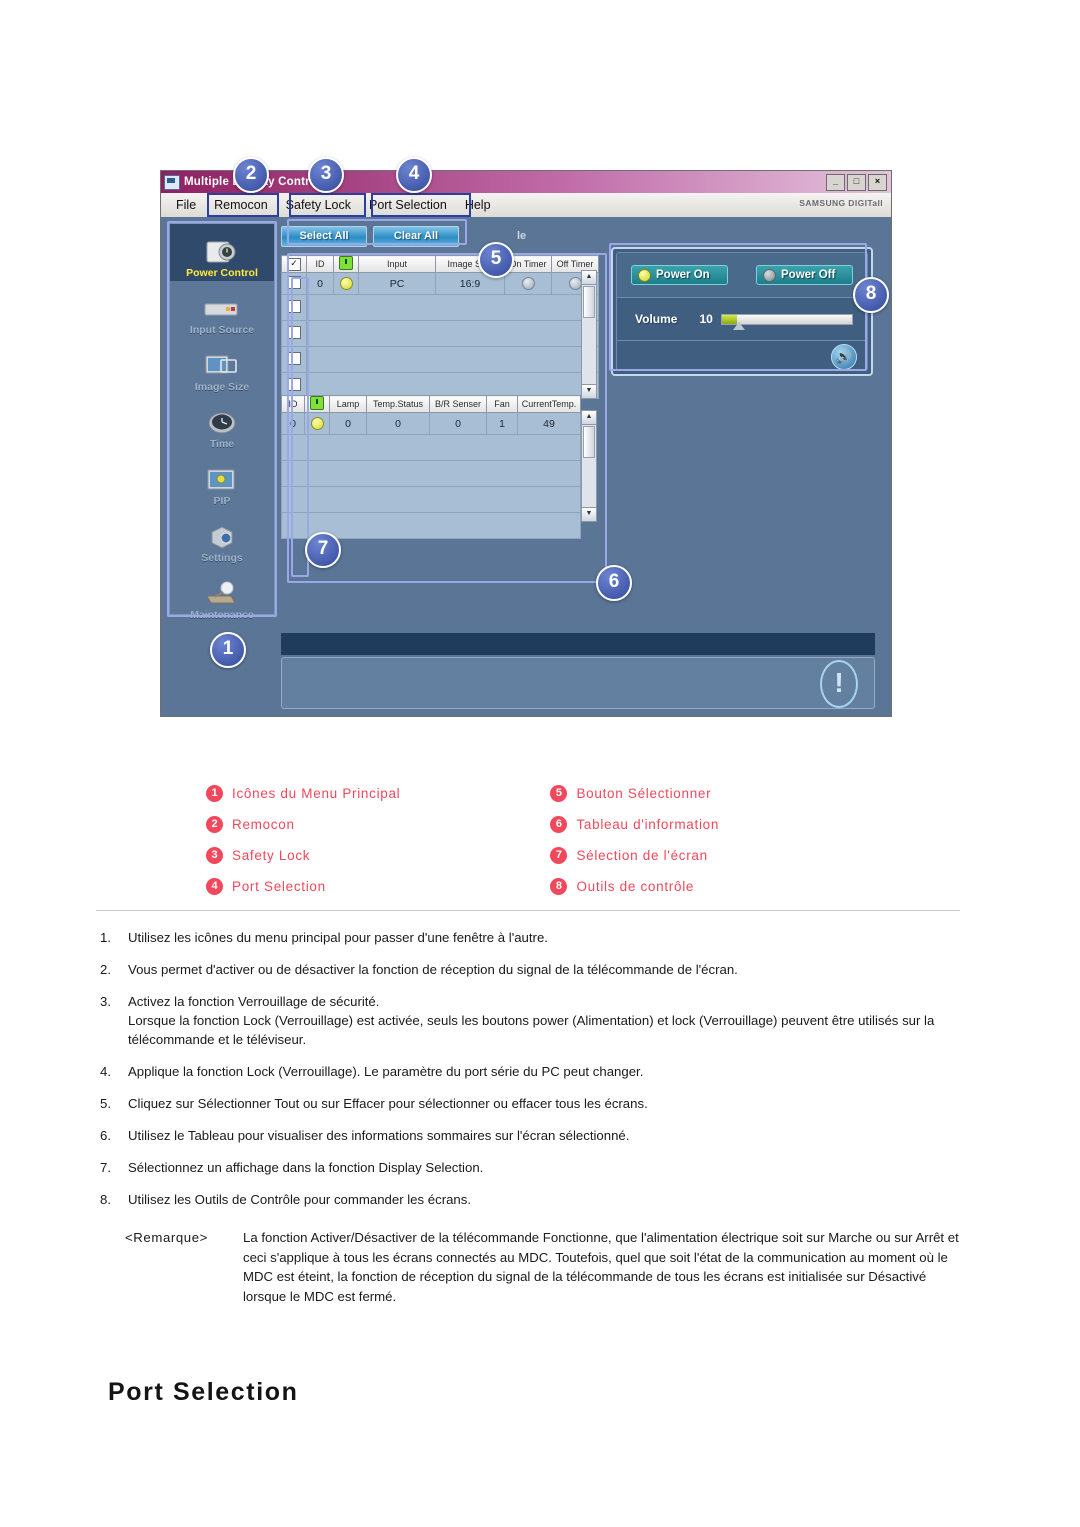 This screenshot has height=1527, width=1080. I want to click on legend-badge: 6, so click(559, 824).